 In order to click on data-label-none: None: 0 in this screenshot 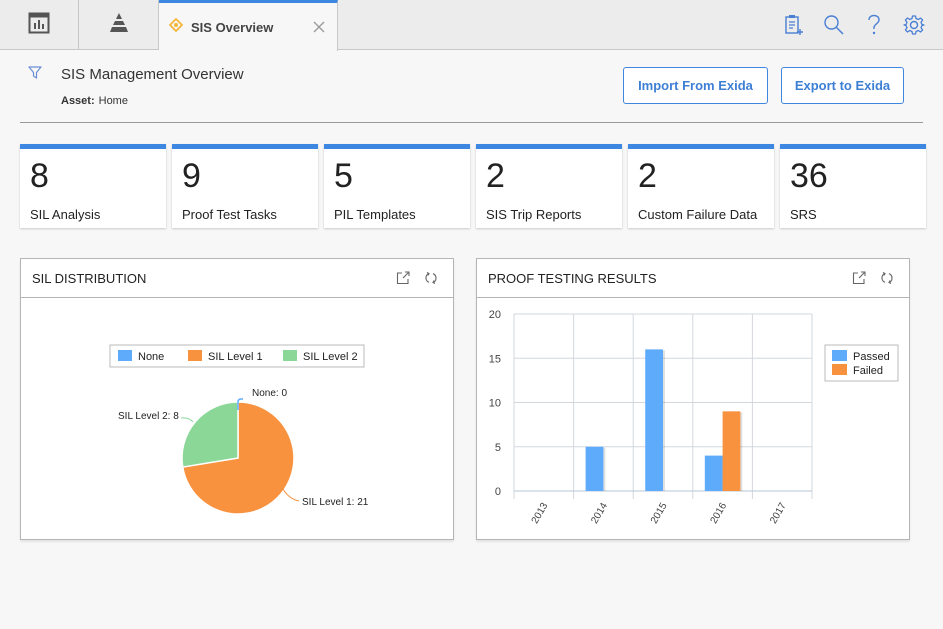, I will do `click(269, 393)`.